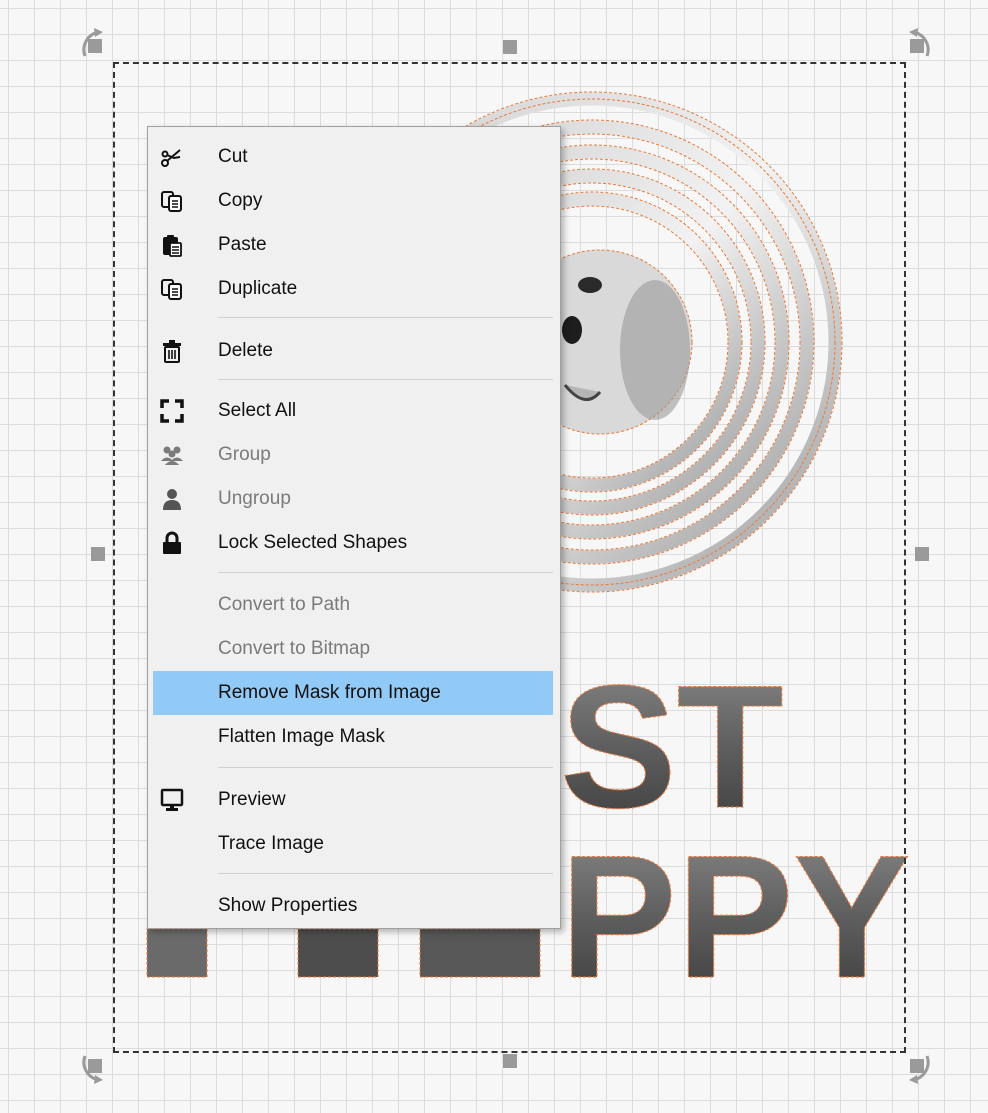 The width and height of the screenshot is (988, 1113). I want to click on menu-item-cut: Cut, so click(353, 157).